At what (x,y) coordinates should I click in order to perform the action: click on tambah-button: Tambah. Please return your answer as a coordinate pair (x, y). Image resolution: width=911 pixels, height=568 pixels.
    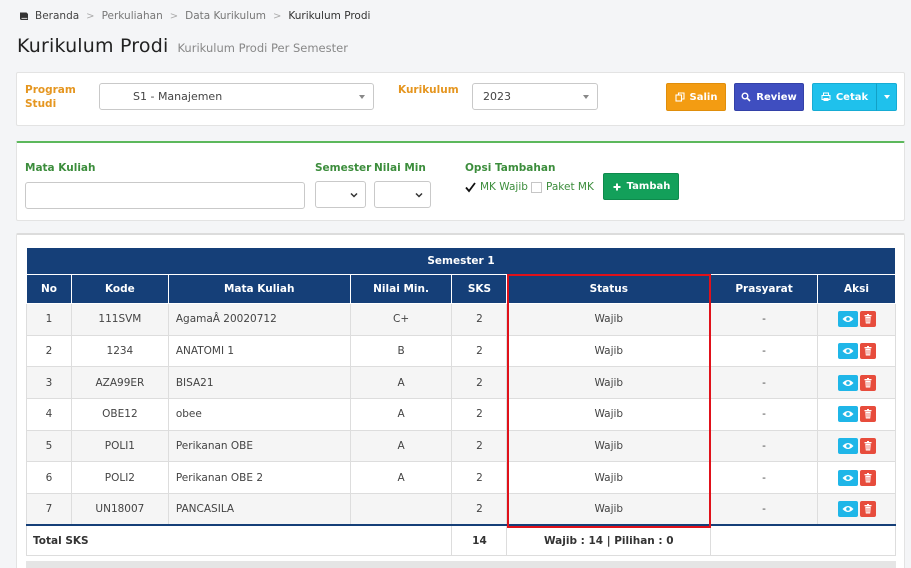
    Looking at the image, I should click on (641, 186).